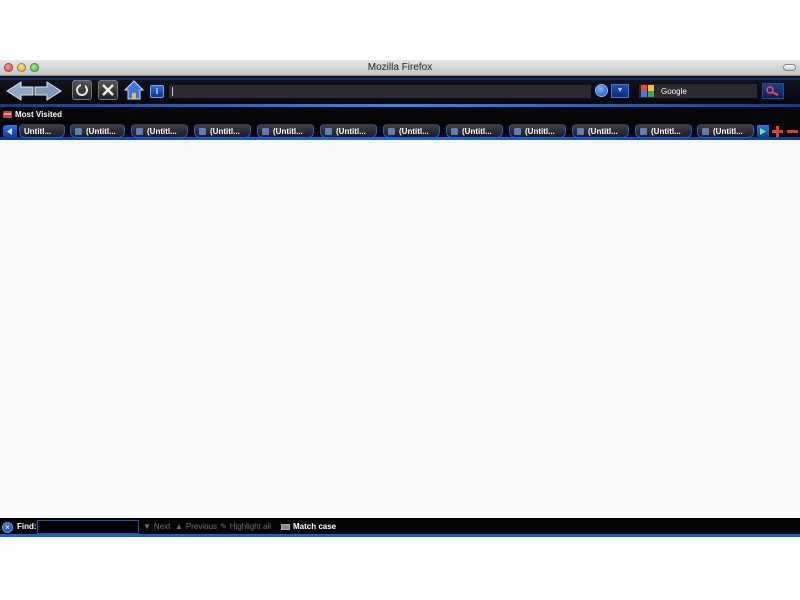 The width and height of the screenshot is (800, 600). Describe the element at coordinates (644, 94) in the screenshot. I see `engine-icon-blue` at that location.